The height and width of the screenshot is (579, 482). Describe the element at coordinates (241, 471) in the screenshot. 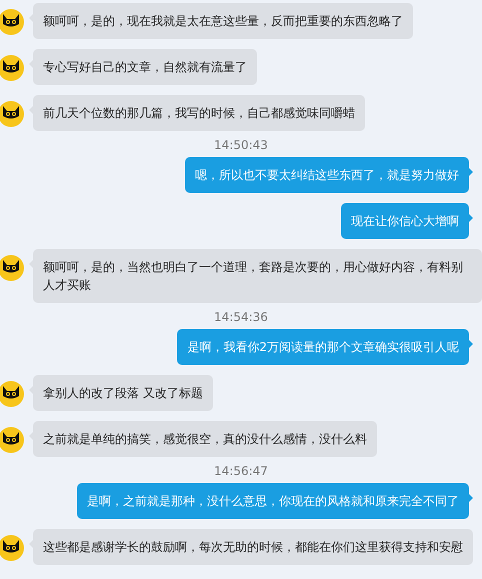

I see `timestamp: 14:56:47` at that location.